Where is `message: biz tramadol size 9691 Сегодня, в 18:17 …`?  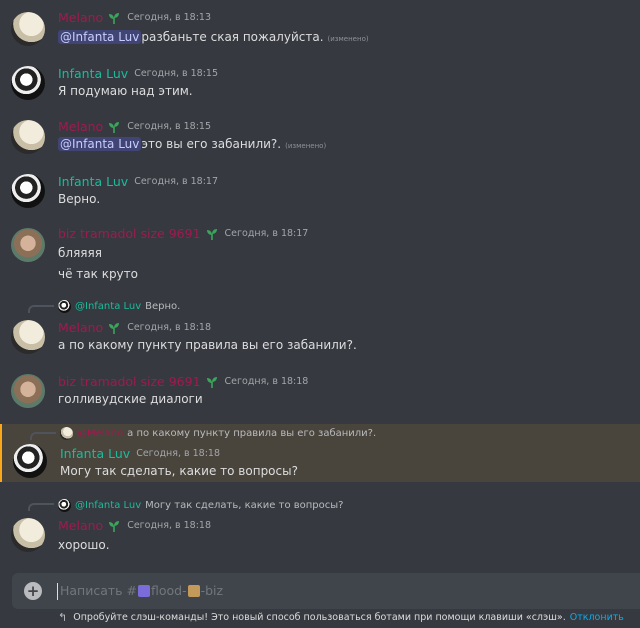
message: biz tramadol size 9691 Сегодня, в 18:17 … is located at coordinates (320, 256).